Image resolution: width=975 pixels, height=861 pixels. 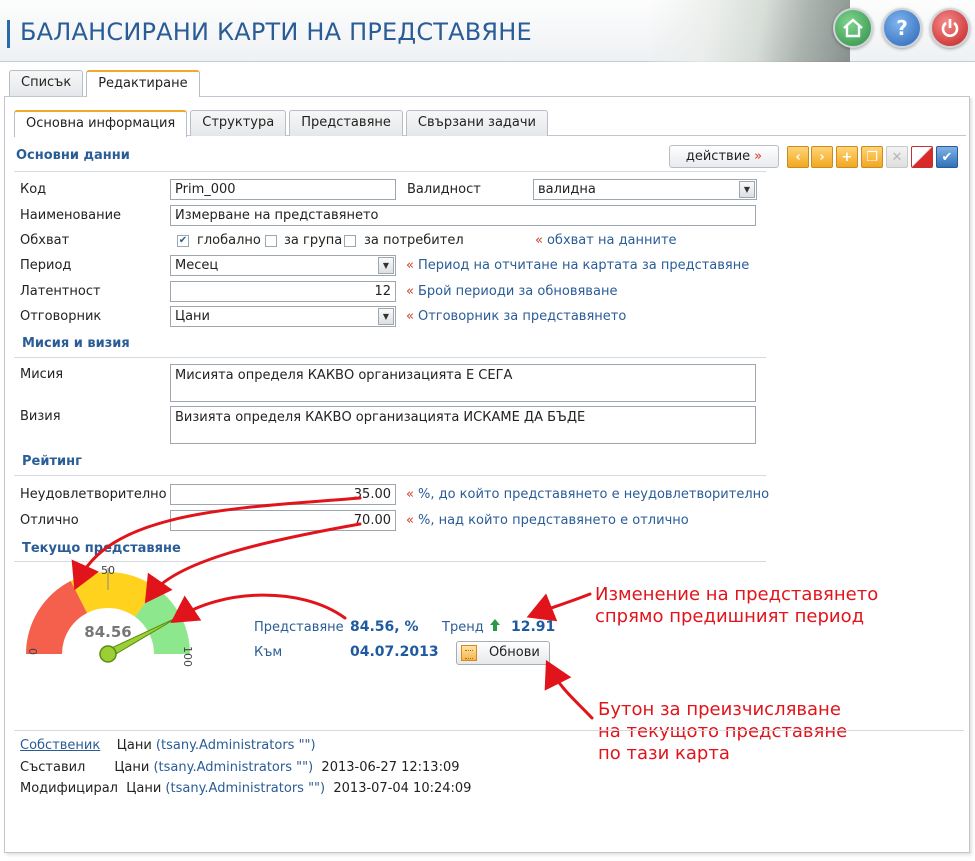 I want to click on footer-created-date: 2013-06-27 12:13:09, so click(x=390, y=767).